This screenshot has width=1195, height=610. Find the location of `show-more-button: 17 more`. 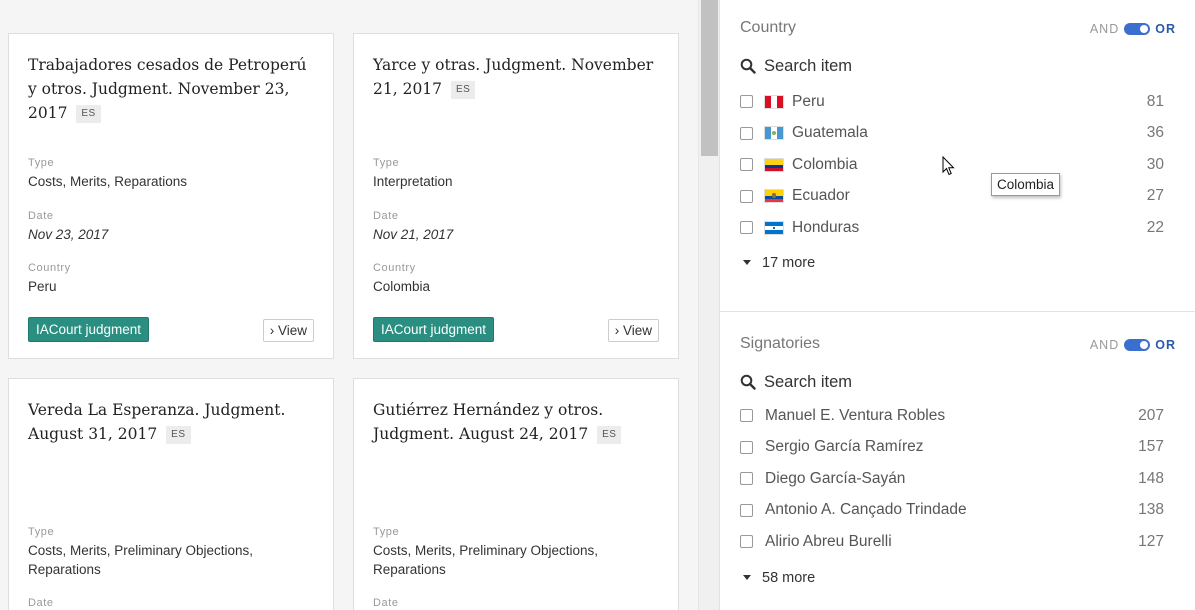

show-more-button: 17 more is located at coordinates (958, 263).